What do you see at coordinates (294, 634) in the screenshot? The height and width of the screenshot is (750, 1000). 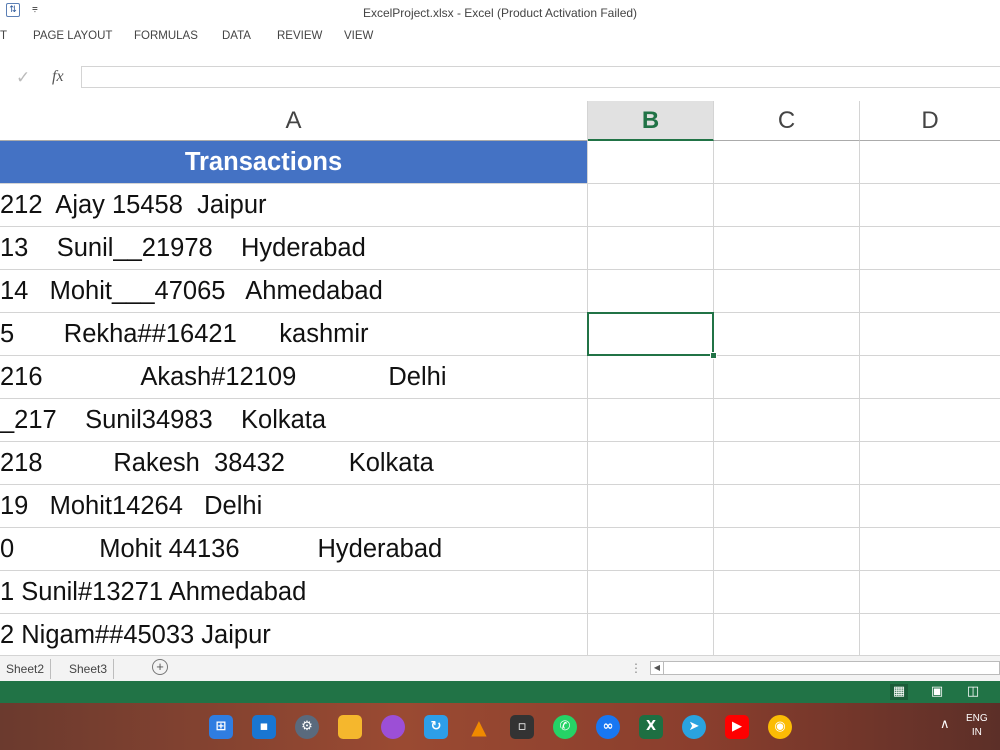 I see `cell-a: 2 Nigam##45033 Jaipur` at bounding box center [294, 634].